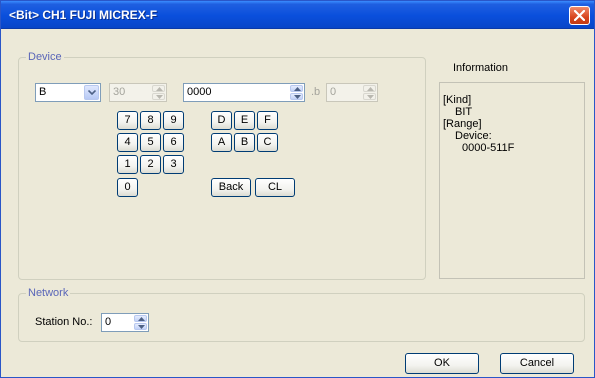  Describe the element at coordinates (297, 15) in the screenshot. I see `title-bar: <Bit> CH1 FUJI MICREX-F` at that location.